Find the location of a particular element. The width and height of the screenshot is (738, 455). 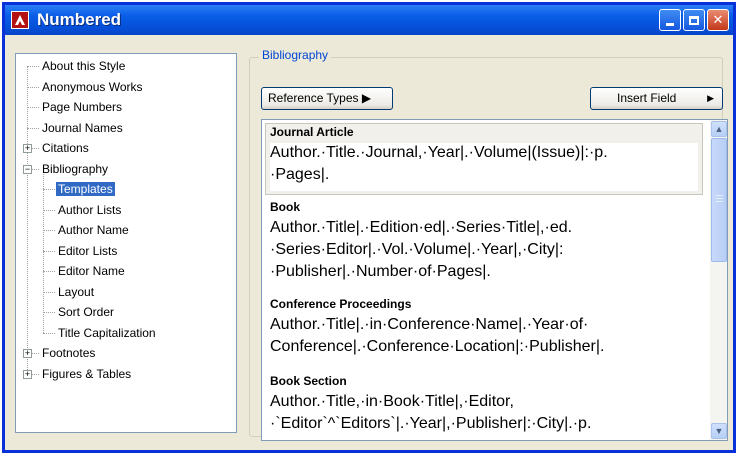

minimize-icon is located at coordinates (670, 24).